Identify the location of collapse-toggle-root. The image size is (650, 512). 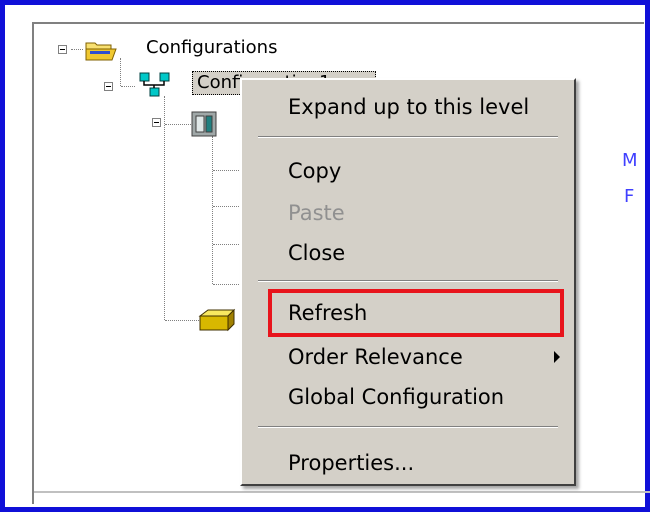
(62, 49).